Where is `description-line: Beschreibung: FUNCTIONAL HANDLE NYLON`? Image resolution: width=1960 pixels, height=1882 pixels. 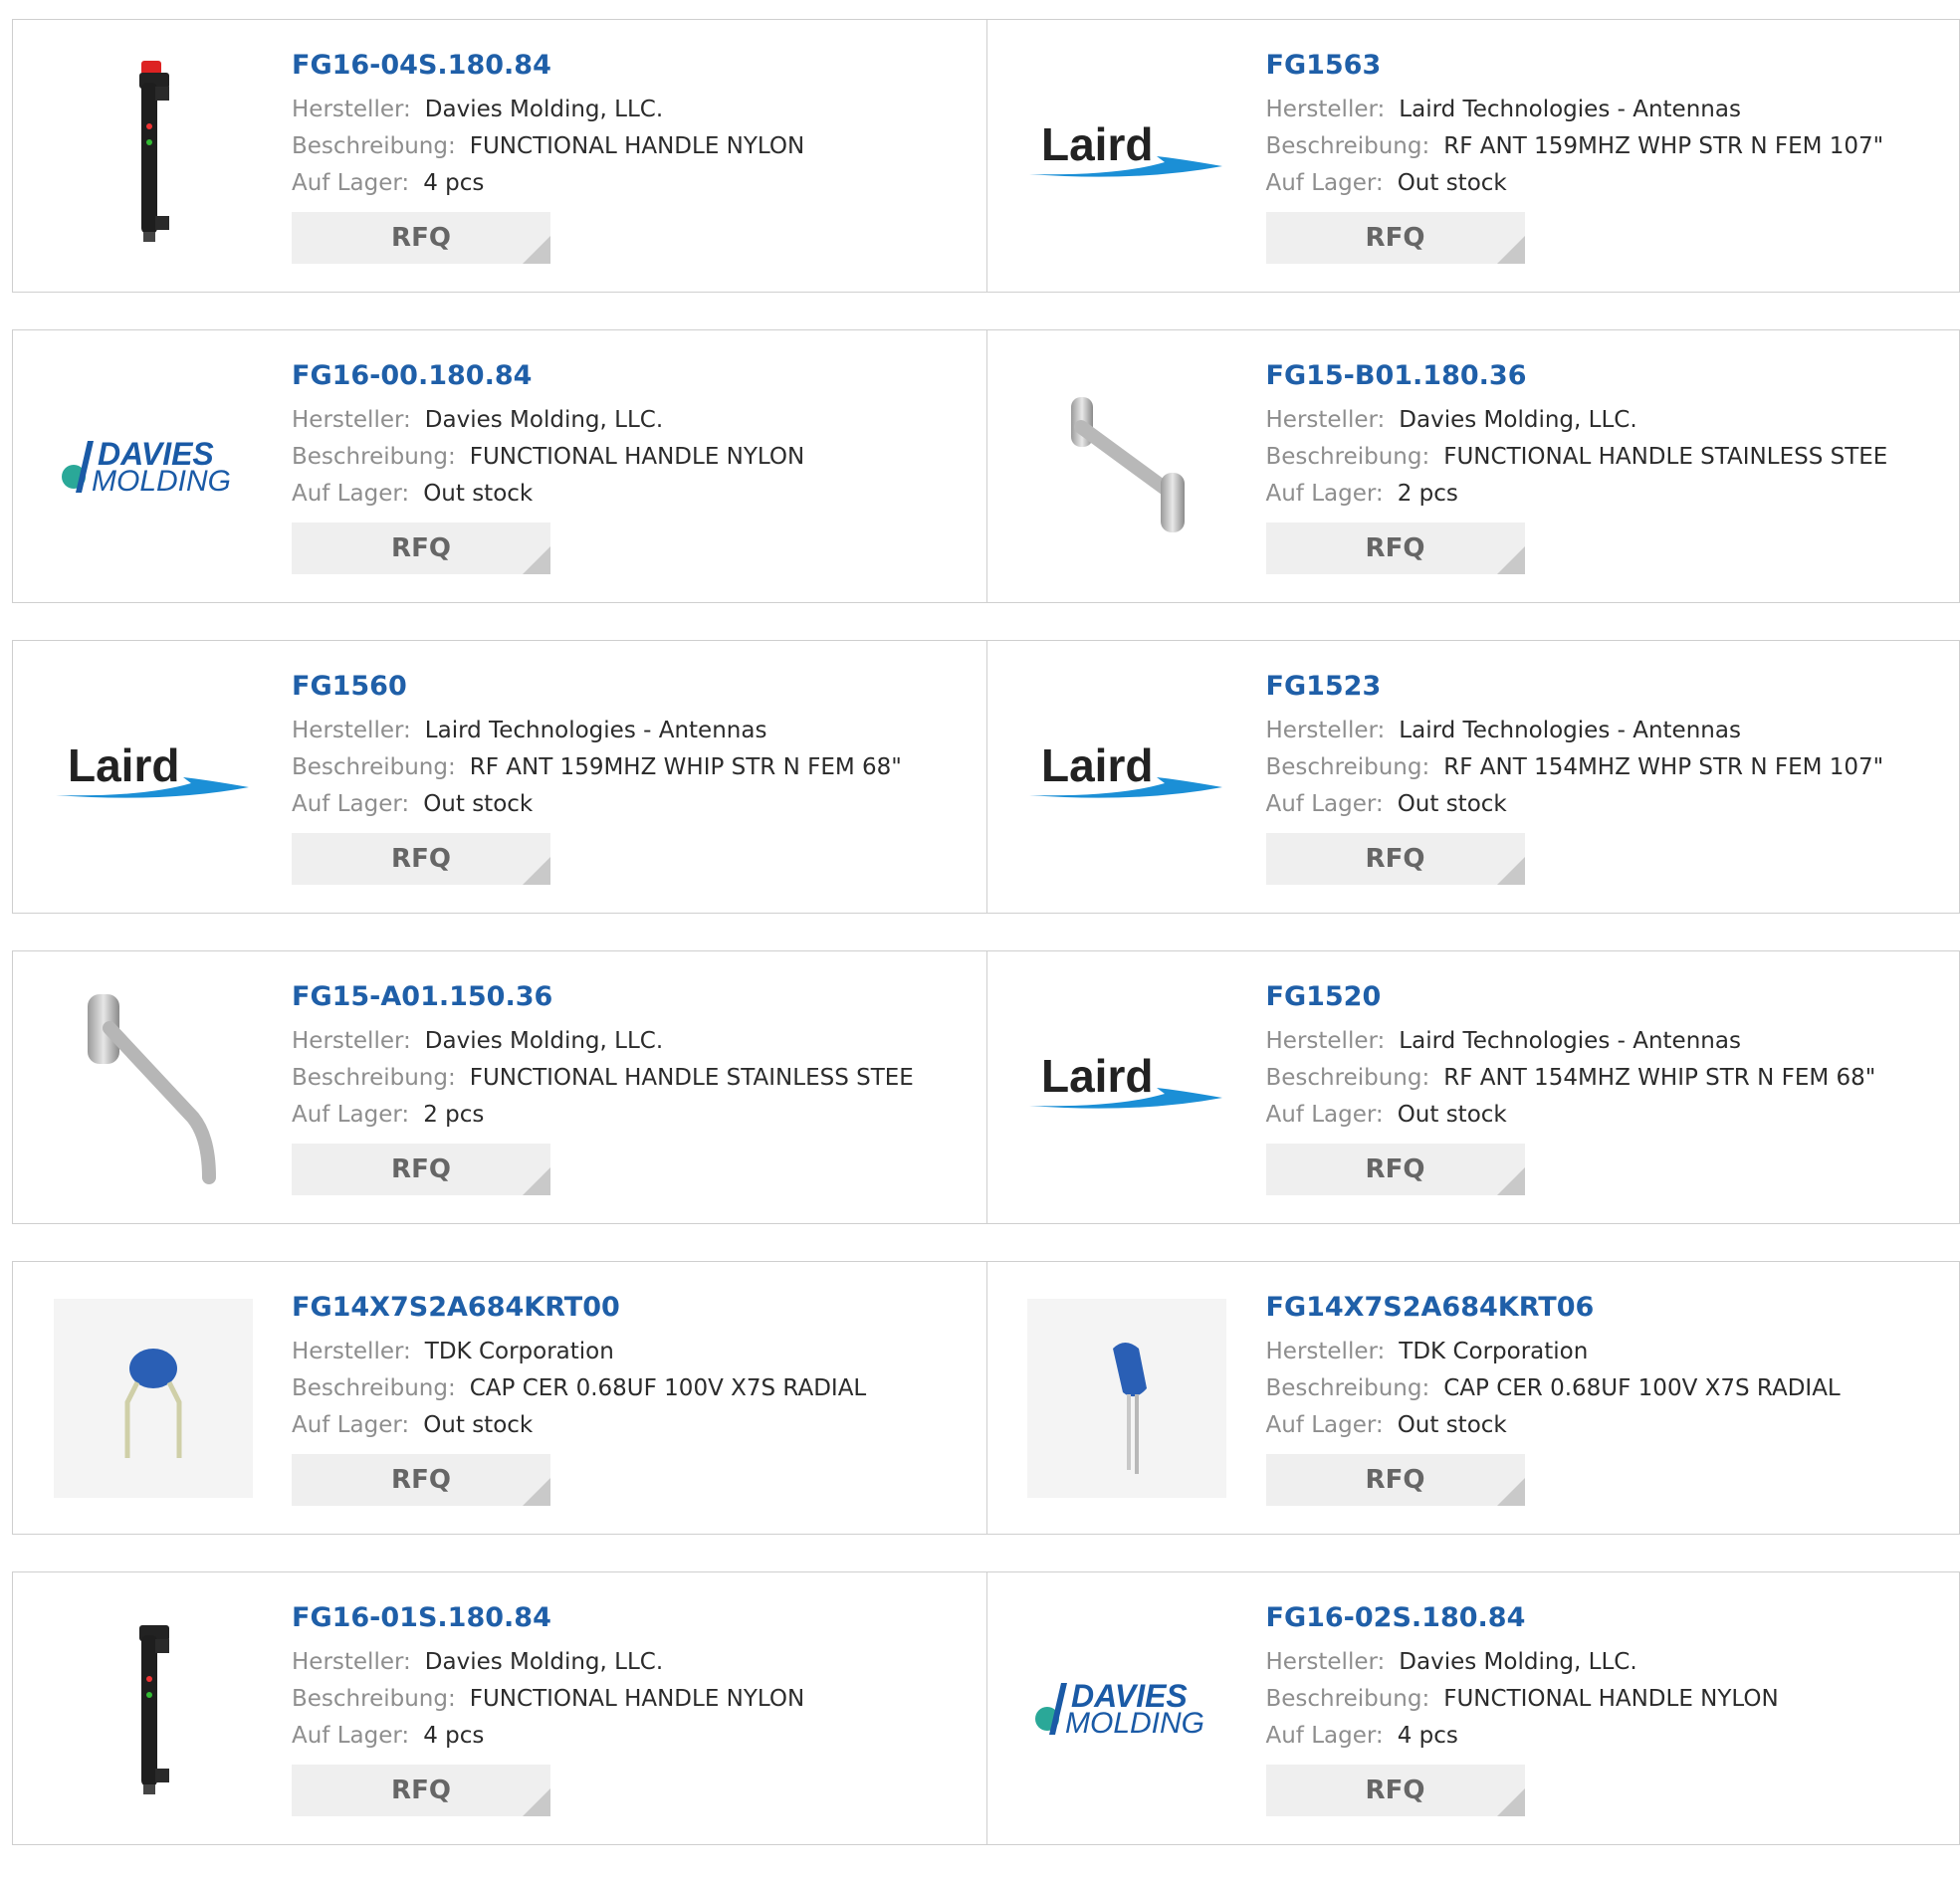
description-line: Beschreibung: FUNCTIONAL HANDLE NYLON is located at coordinates (548, 146).